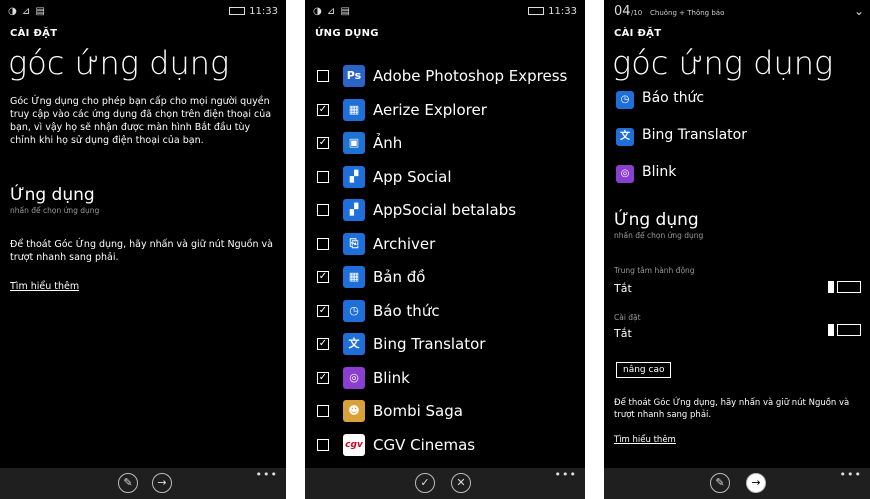  What do you see at coordinates (424, 444) in the screenshot?
I see `app-name: CGV Cinemas` at bounding box center [424, 444].